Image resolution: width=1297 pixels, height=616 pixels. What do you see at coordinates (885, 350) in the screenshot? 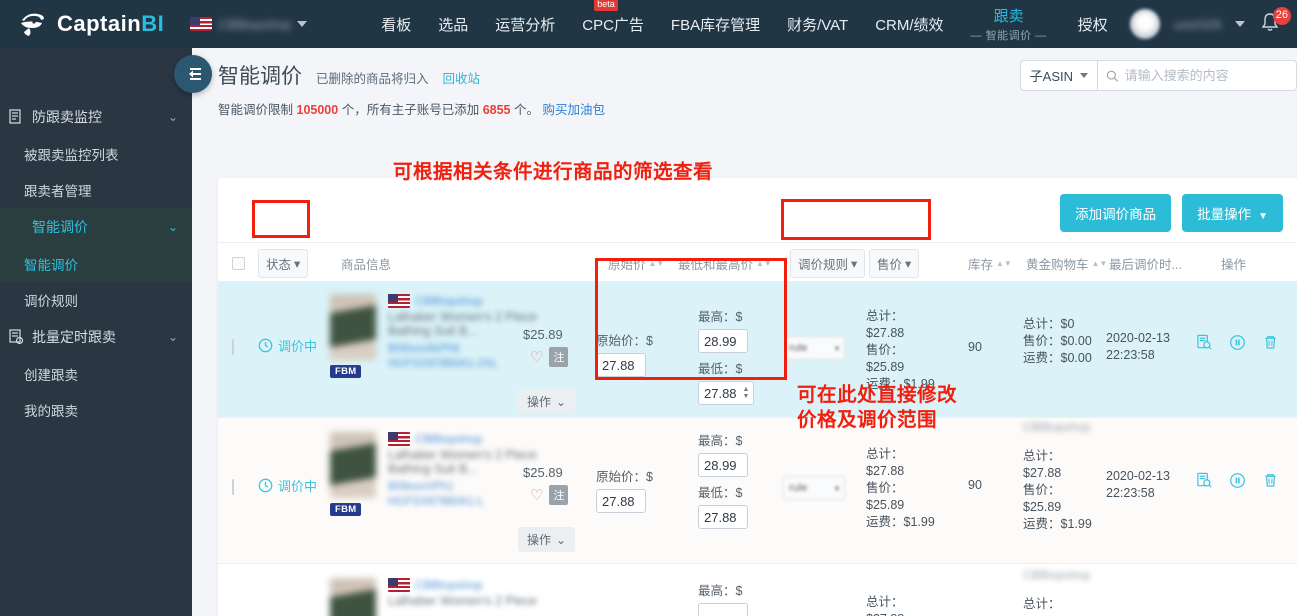
I see `sale-price-label: 售价：` at bounding box center [885, 350].